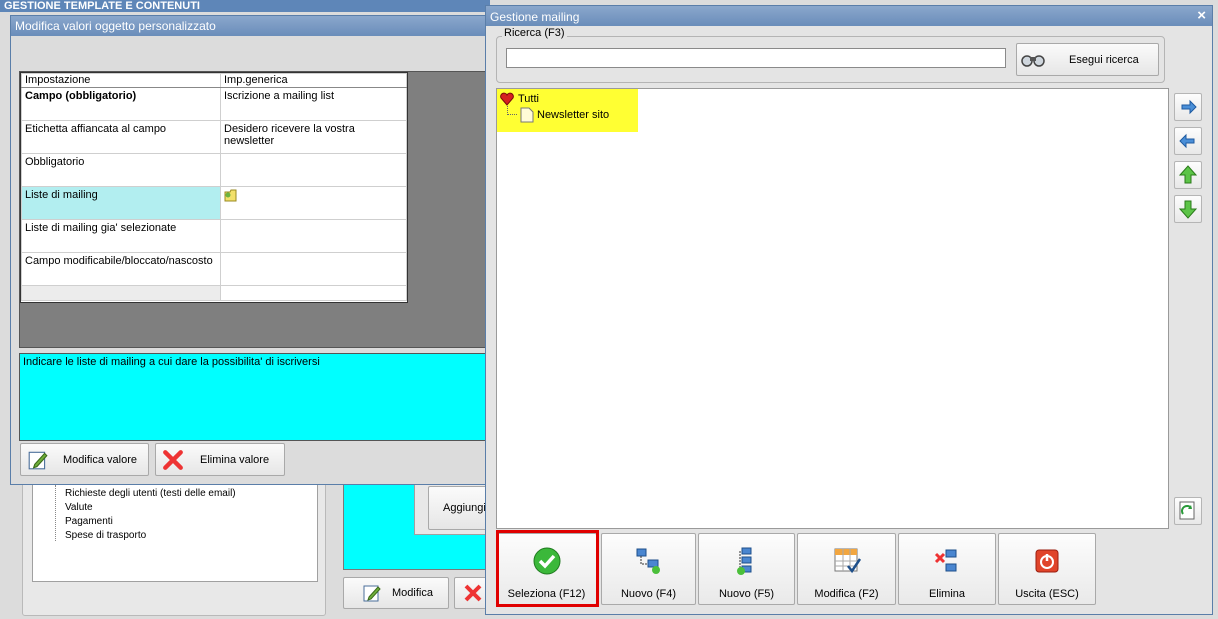 This screenshot has height=619, width=1218. What do you see at coordinates (534, 33) in the screenshot?
I see `search-group-label: Ricerca (F3)` at bounding box center [534, 33].